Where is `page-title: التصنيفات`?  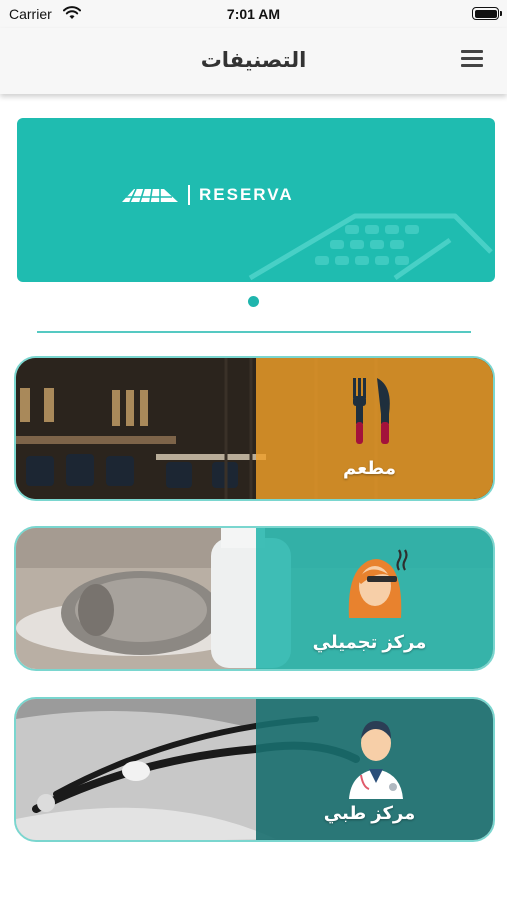
page-title: التصنيفات is located at coordinates (253, 60).